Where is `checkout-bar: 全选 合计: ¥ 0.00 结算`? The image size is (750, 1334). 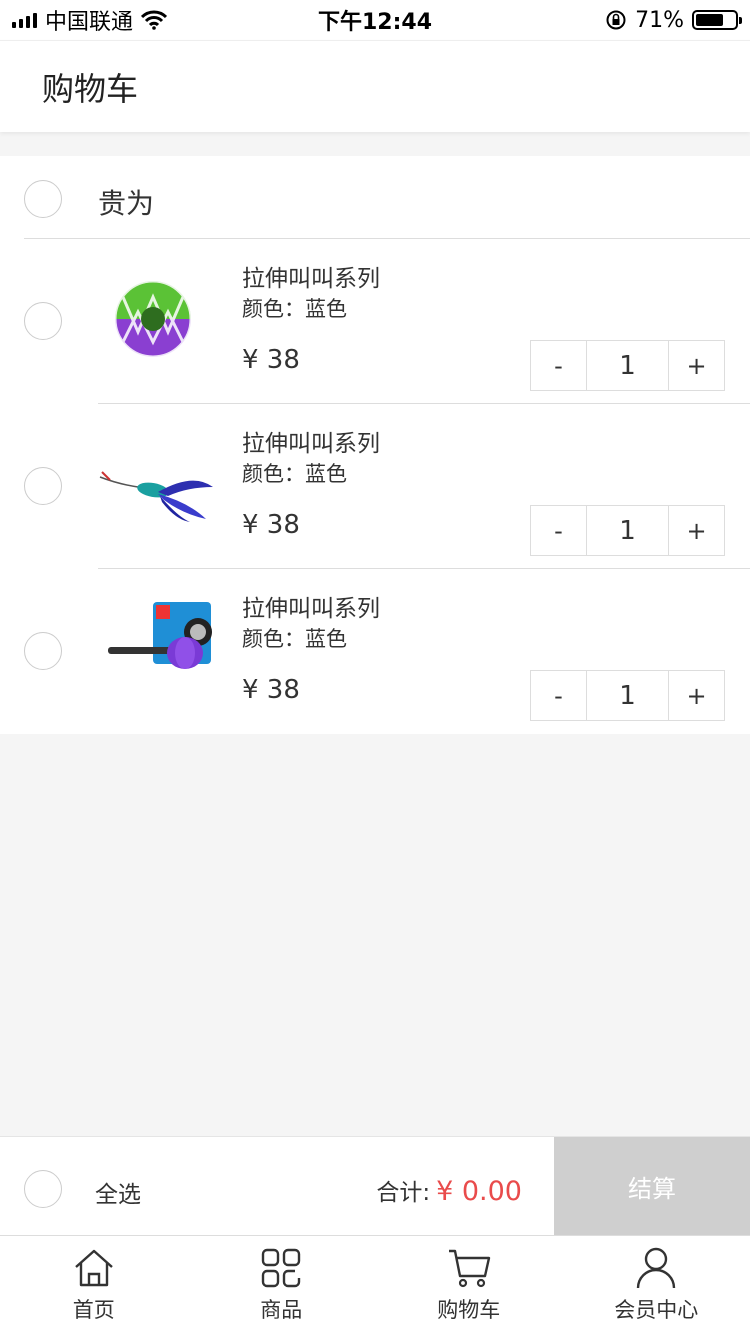 checkout-bar: 全选 合计: ¥ 0.00 结算 is located at coordinates (375, 1185).